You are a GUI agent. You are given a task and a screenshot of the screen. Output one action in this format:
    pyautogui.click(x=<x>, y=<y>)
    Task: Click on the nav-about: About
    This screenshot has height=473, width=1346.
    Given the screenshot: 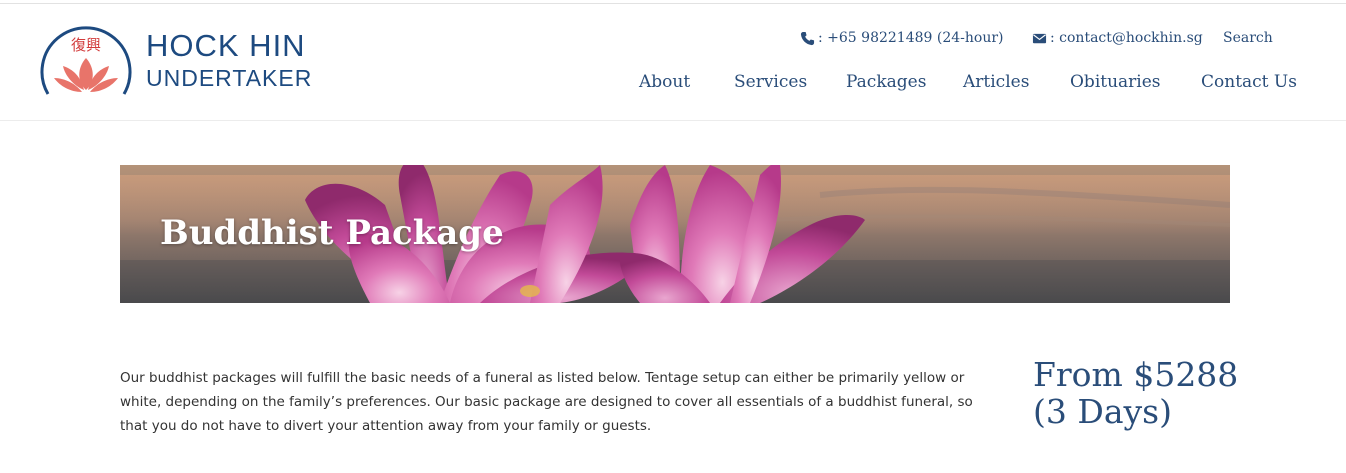 What is the action you would take?
    pyautogui.click(x=664, y=82)
    